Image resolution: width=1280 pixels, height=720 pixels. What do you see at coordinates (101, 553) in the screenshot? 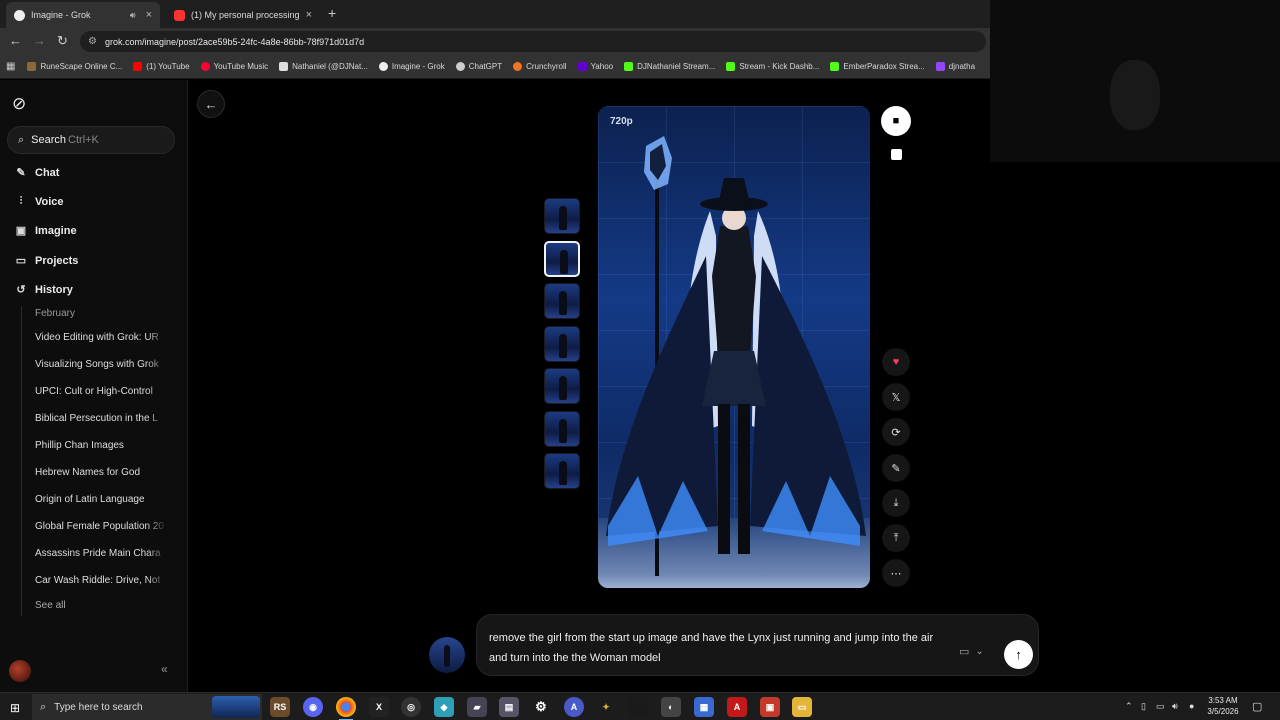
I see `history-item: Assassins Pride Main Chara` at bounding box center [101, 553].